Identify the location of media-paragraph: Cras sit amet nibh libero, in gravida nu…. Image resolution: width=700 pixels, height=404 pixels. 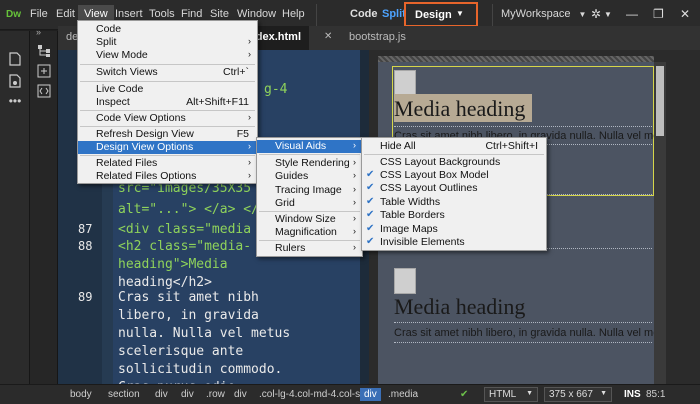
(526, 333).